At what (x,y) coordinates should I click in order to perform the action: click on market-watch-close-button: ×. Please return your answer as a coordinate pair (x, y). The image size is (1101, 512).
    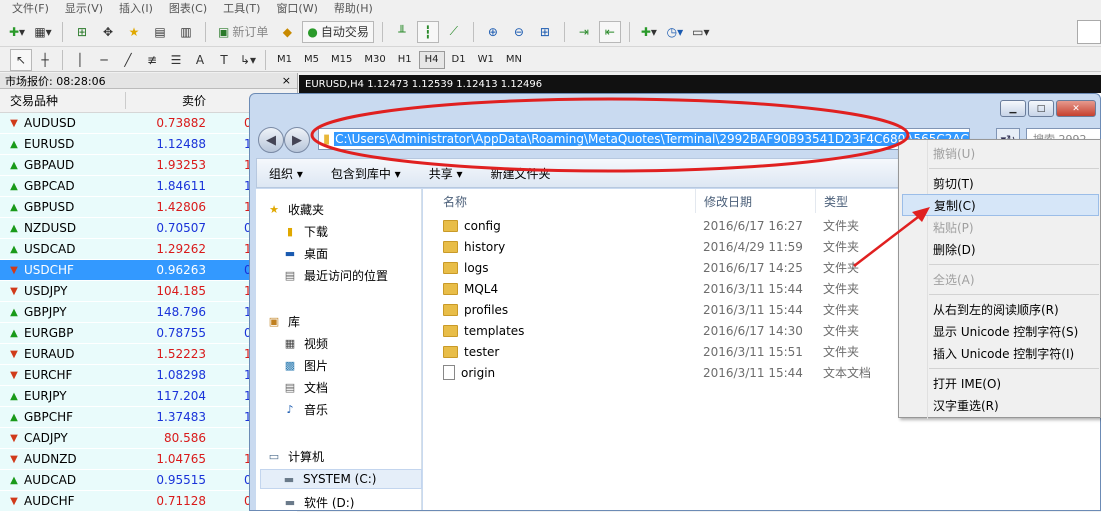
    Looking at the image, I should click on (286, 80).